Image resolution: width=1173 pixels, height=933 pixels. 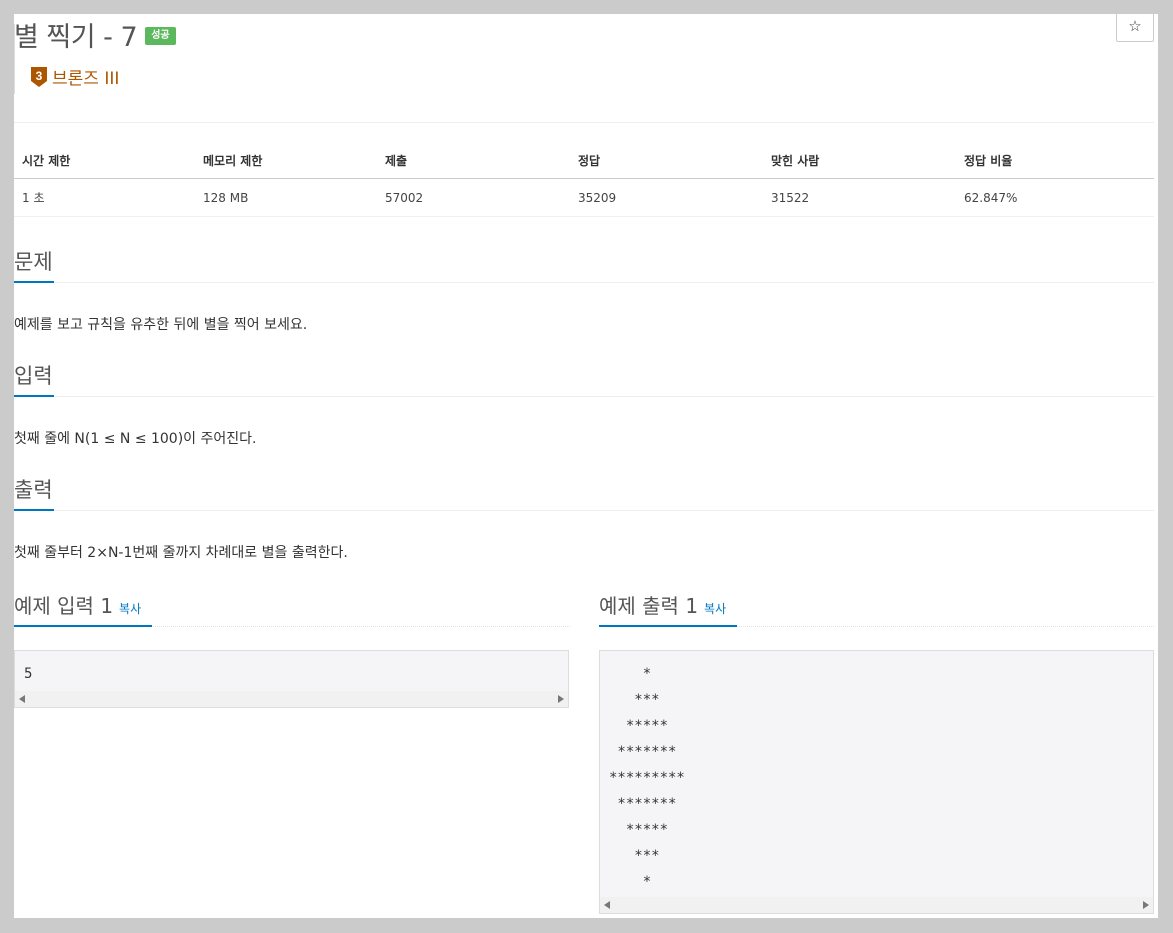 I want to click on sample-output-heading-block: 예제 출력 1 복사, so click(x=876, y=607).